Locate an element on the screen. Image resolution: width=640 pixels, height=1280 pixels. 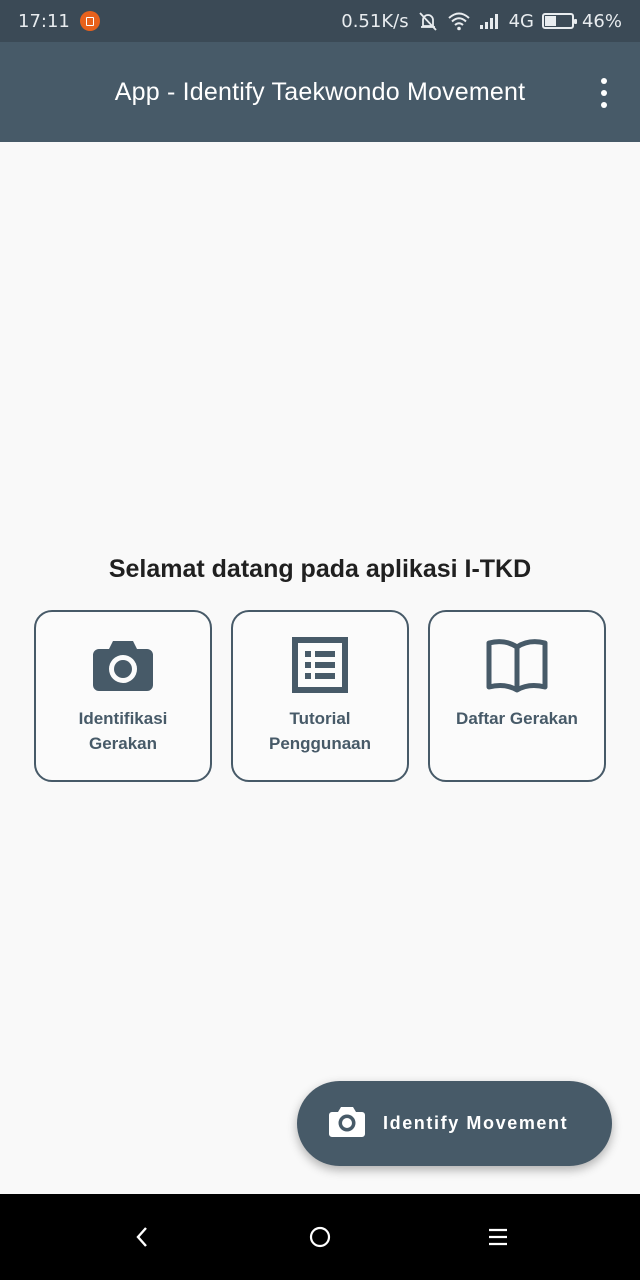
list-icon is located at coordinates (320, 665).